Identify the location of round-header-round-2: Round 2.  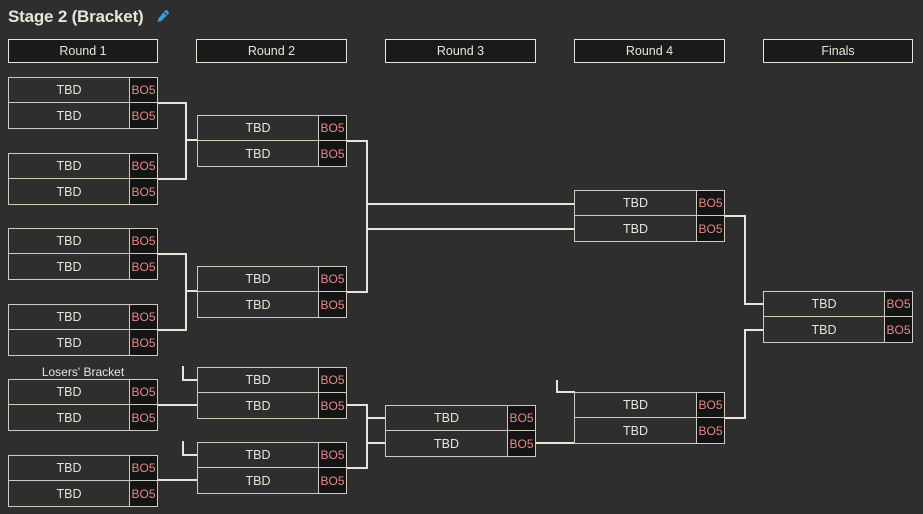
(271, 51).